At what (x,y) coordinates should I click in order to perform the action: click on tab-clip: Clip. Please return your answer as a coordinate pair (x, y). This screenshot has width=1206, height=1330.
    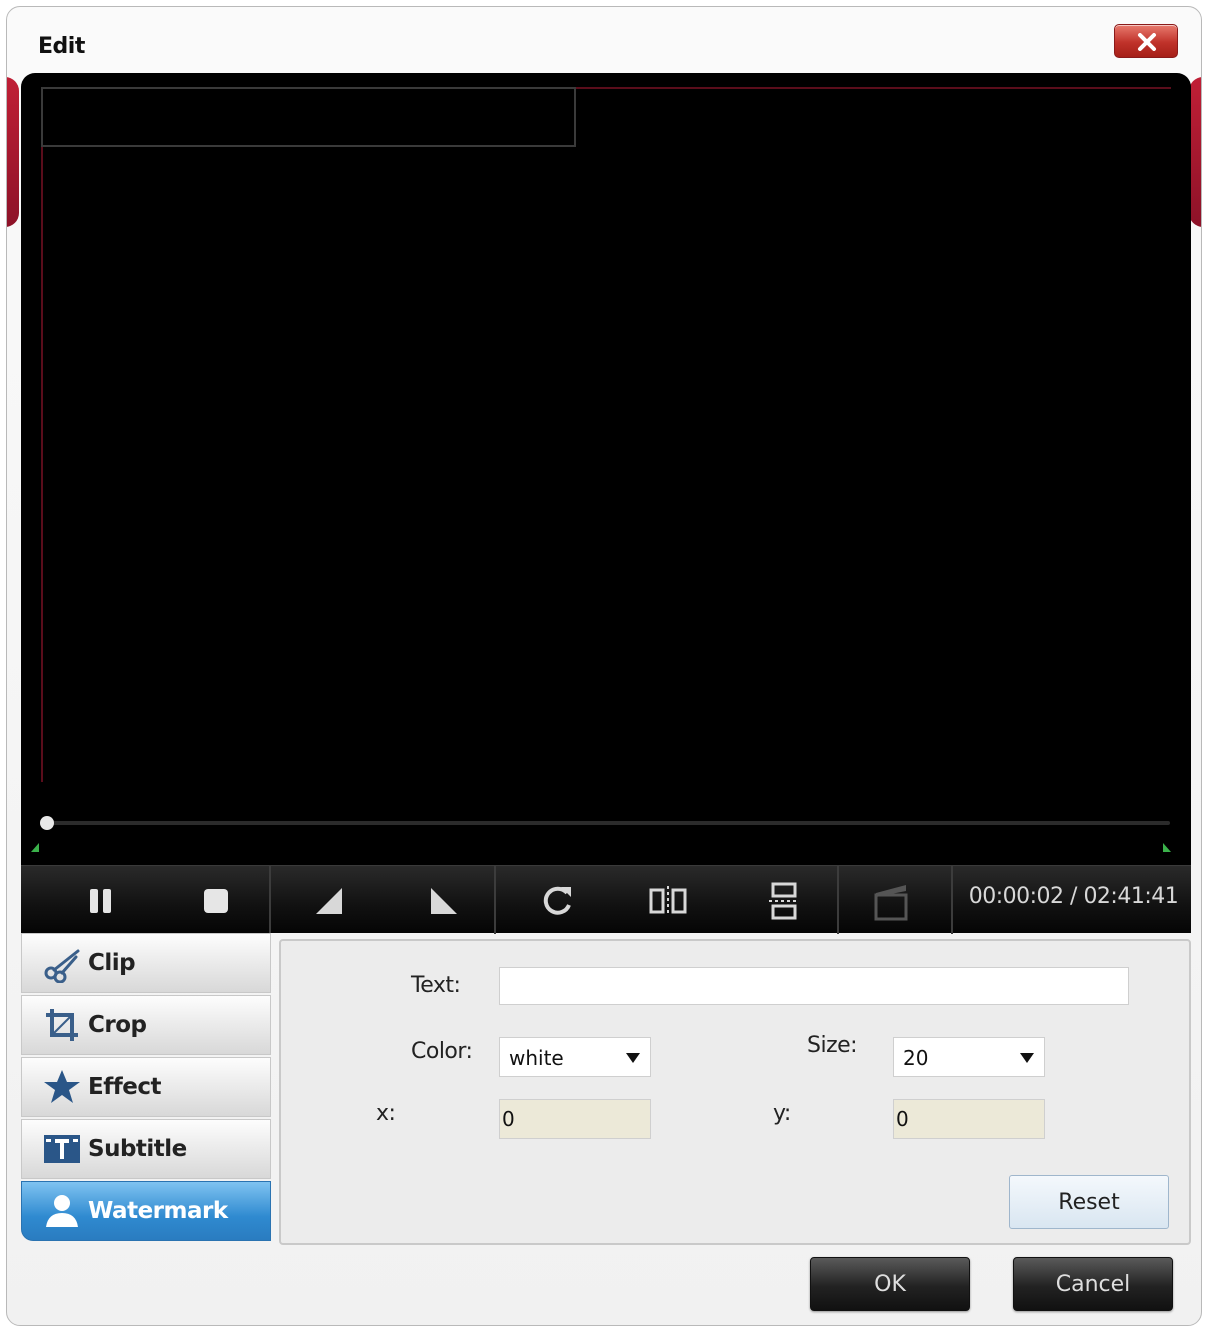
    Looking at the image, I should click on (146, 963).